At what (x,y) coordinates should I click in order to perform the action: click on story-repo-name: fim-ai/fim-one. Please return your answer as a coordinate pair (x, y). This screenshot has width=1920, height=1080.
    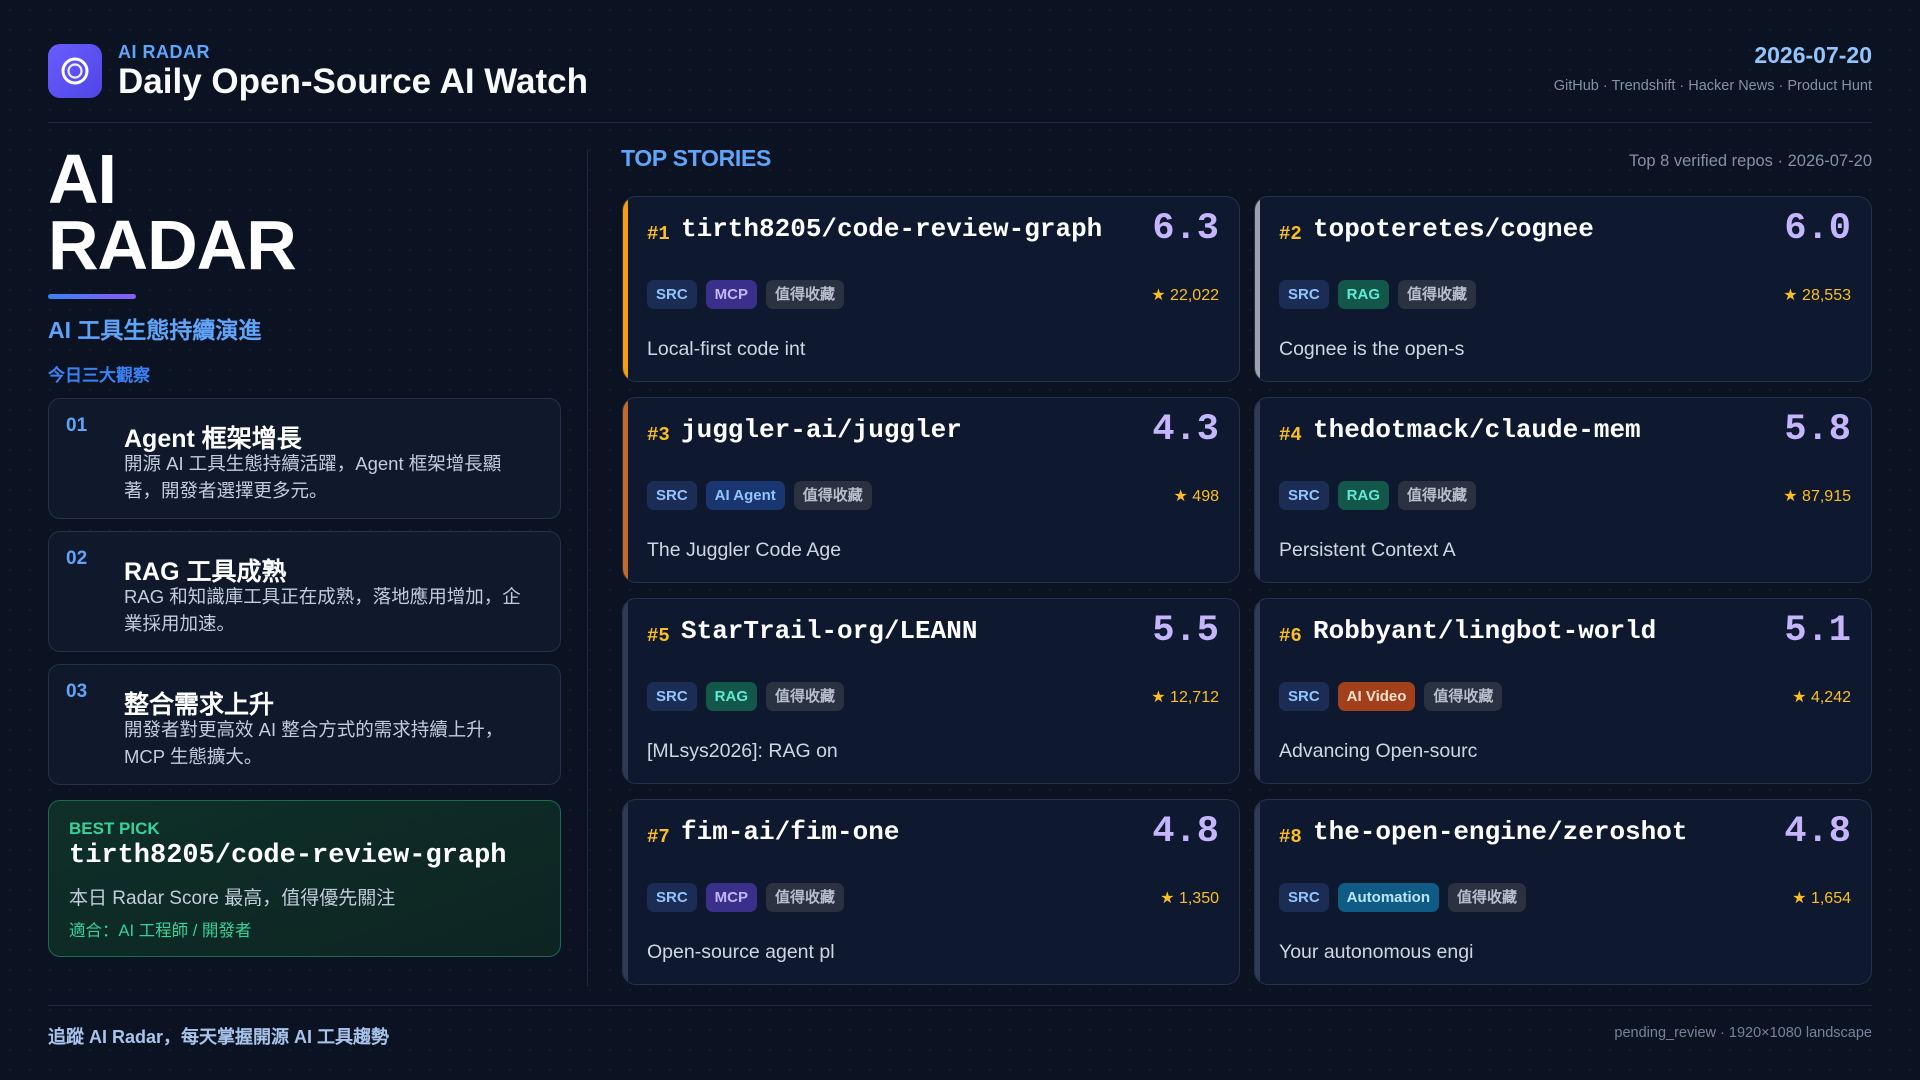
    Looking at the image, I should click on (790, 832).